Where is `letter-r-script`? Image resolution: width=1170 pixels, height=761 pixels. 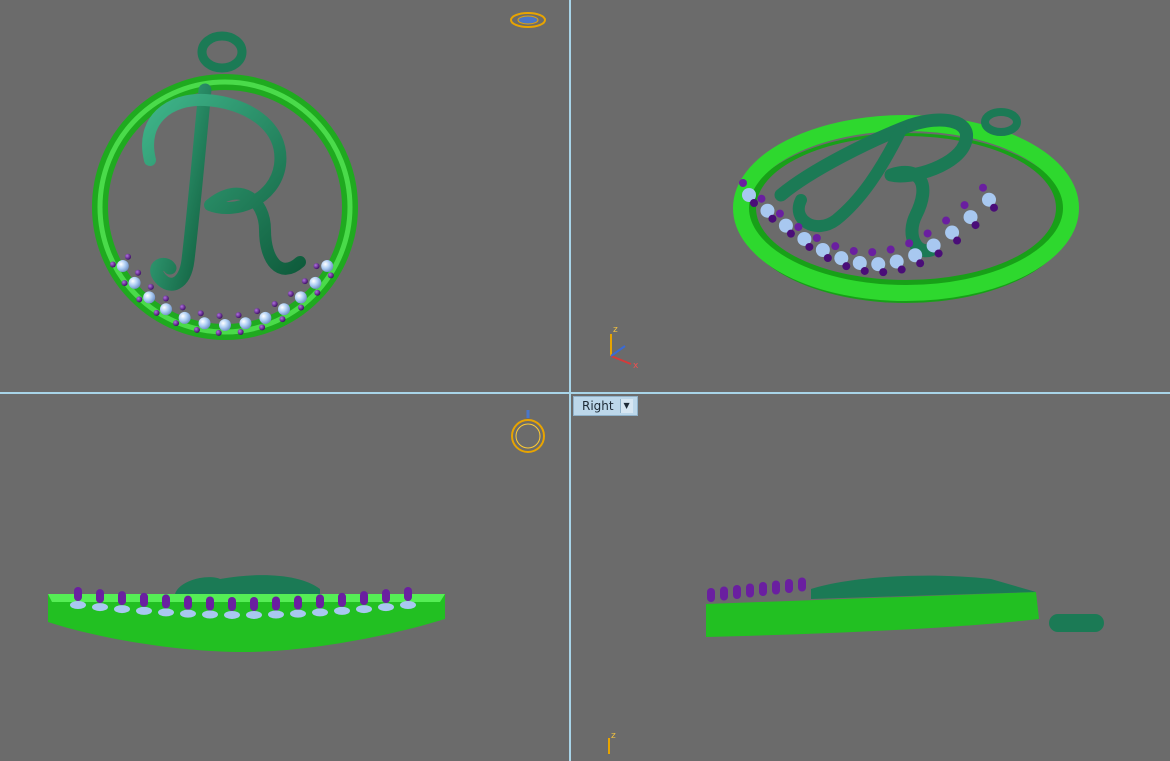 letter-r-script is located at coordinates (224, 187).